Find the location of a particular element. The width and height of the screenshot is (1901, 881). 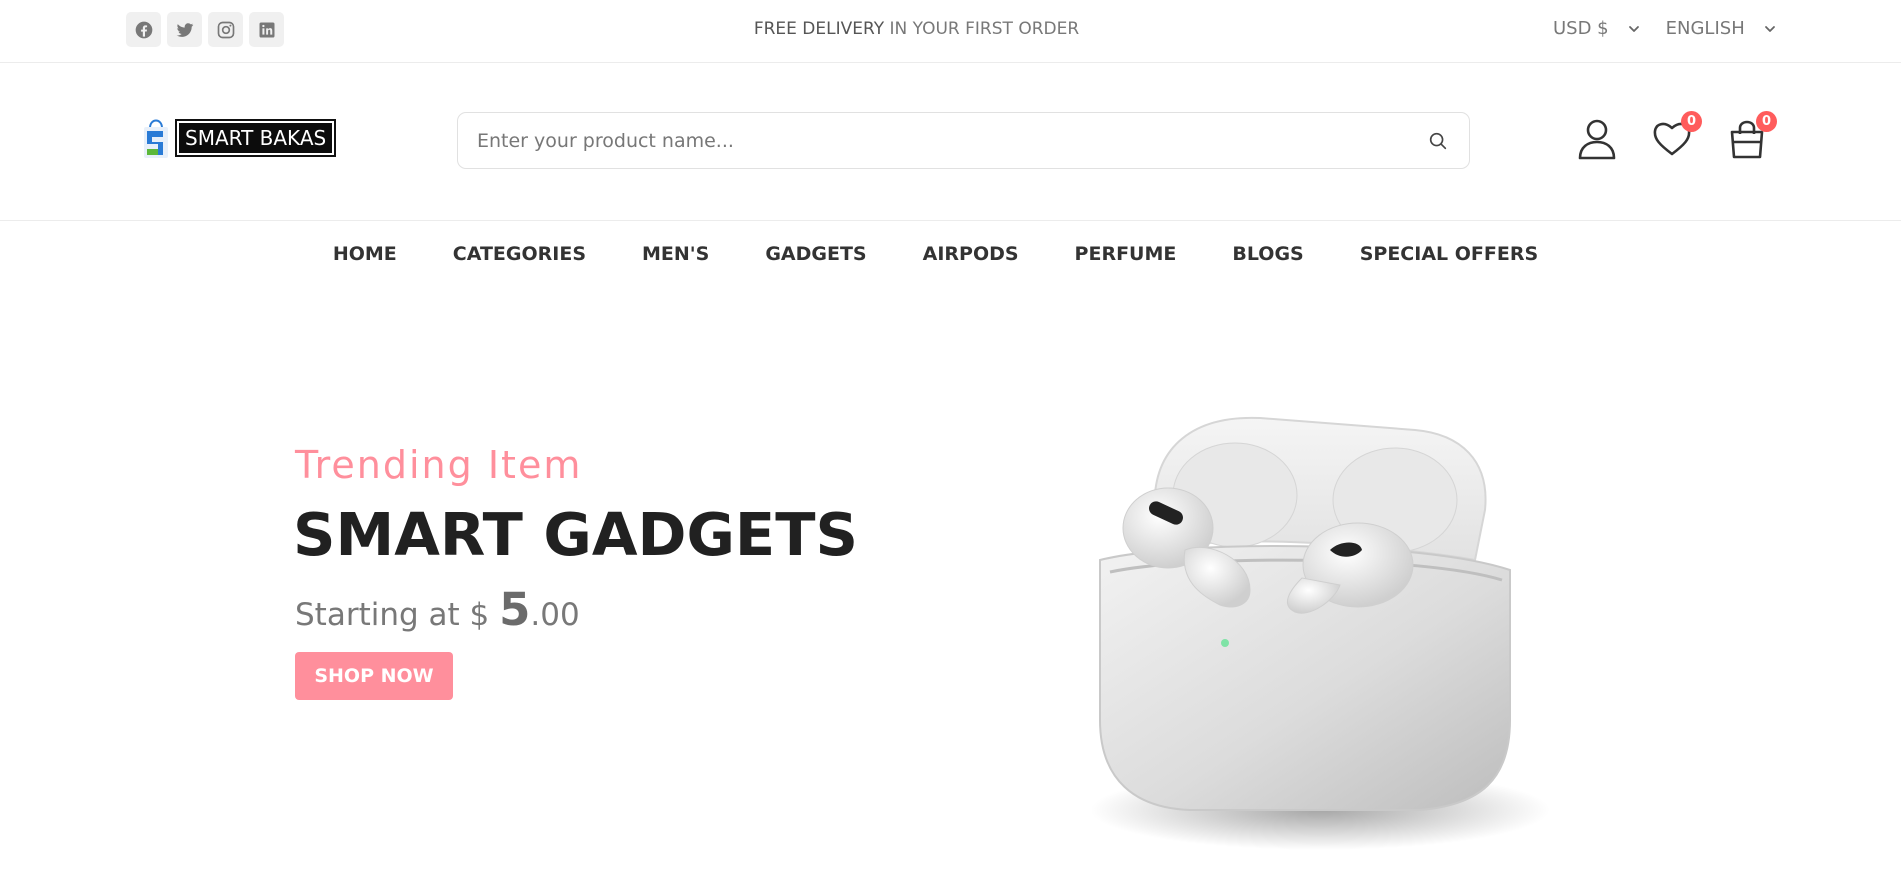

hero-subtitle: Trending Item is located at coordinates (439, 465).